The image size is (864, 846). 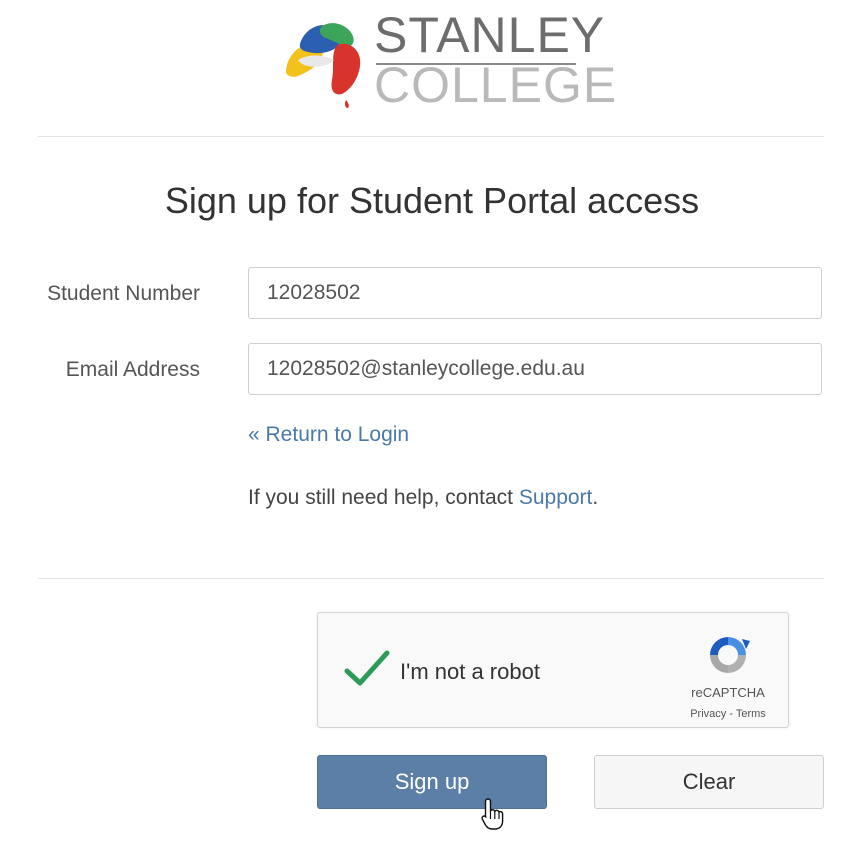 I want to click on email-address-input, so click(x=535, y=369).